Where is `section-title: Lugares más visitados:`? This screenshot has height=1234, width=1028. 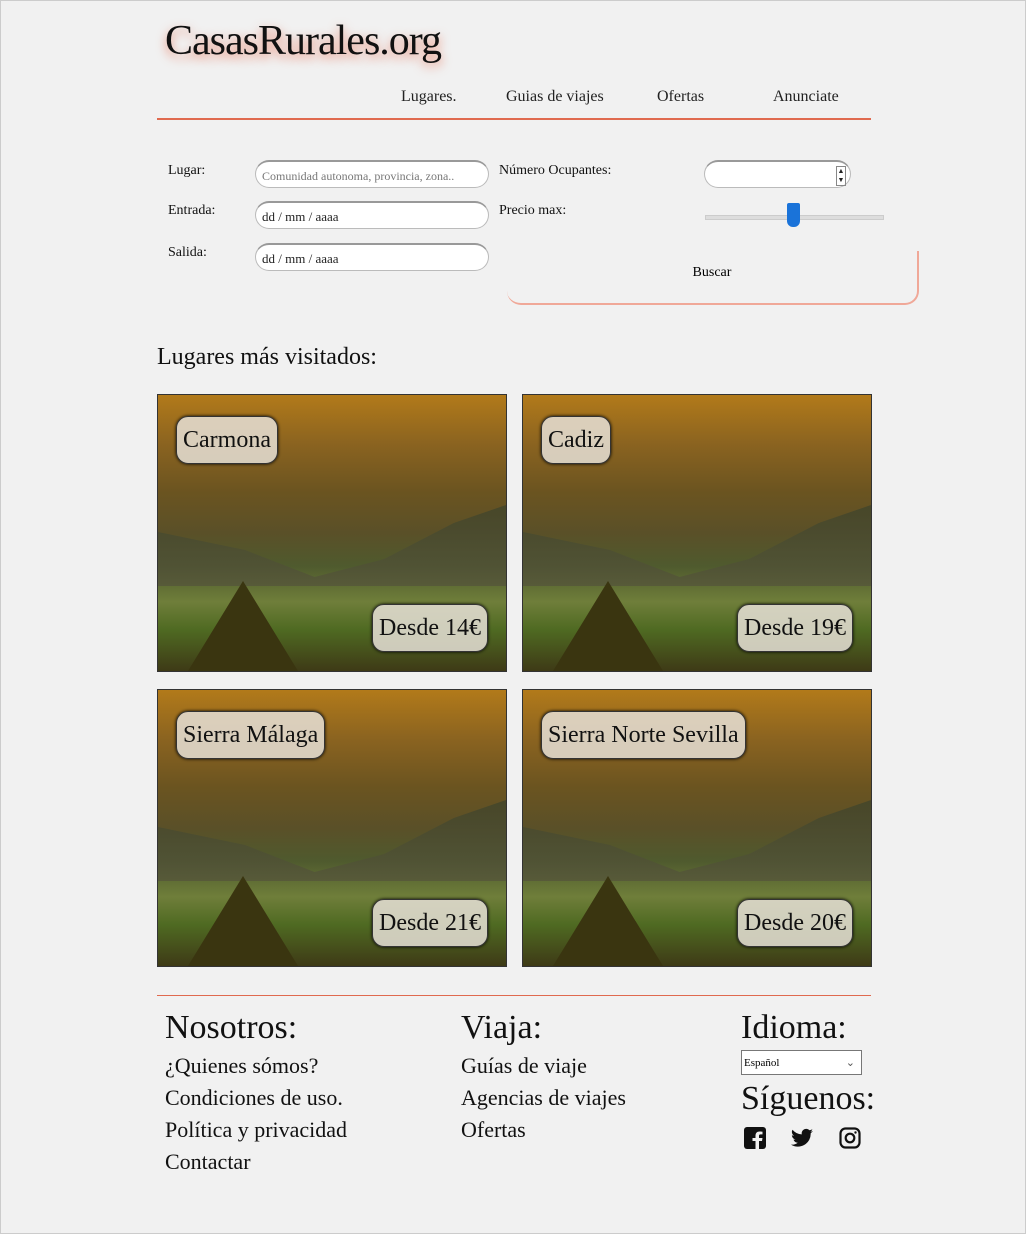 section-title: Lugares más visitados: is located at coordinates (267, 357).